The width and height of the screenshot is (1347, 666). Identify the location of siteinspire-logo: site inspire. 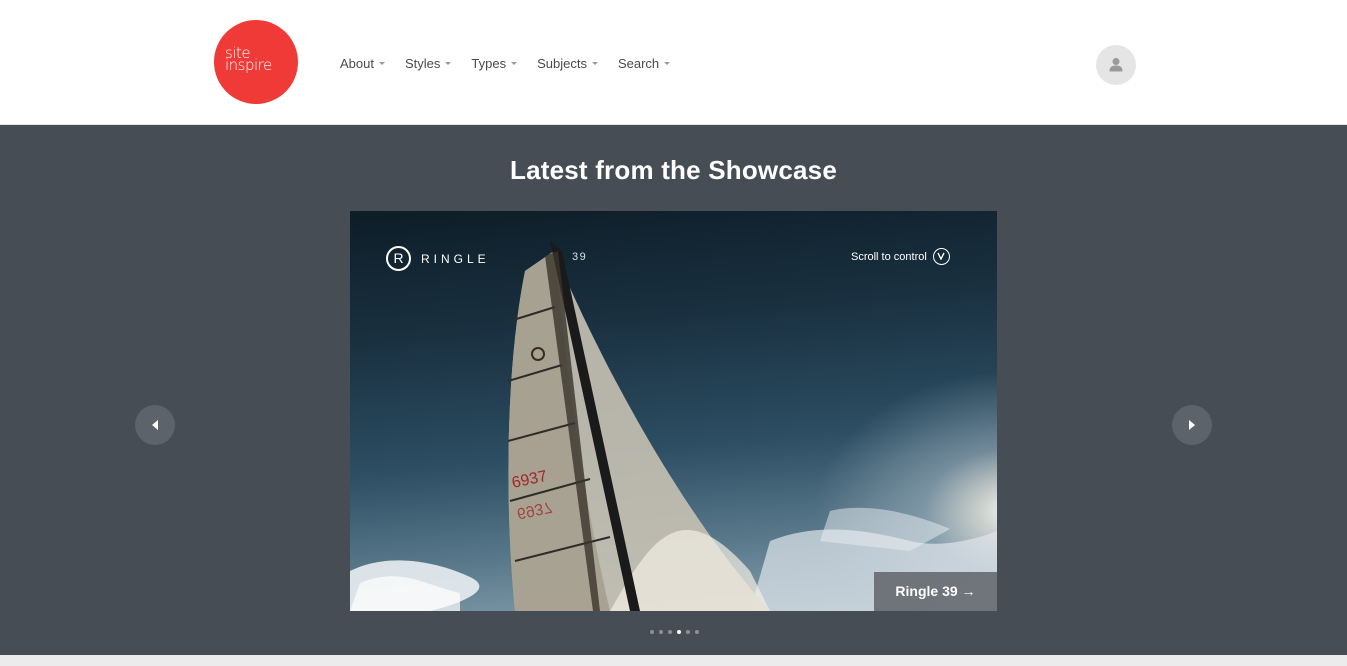
(256, 62).